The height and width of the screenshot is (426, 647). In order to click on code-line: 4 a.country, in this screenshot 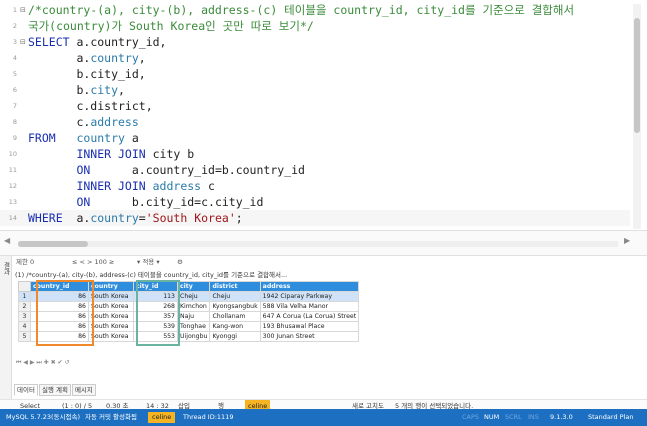, I will do `click(315, 58)`.